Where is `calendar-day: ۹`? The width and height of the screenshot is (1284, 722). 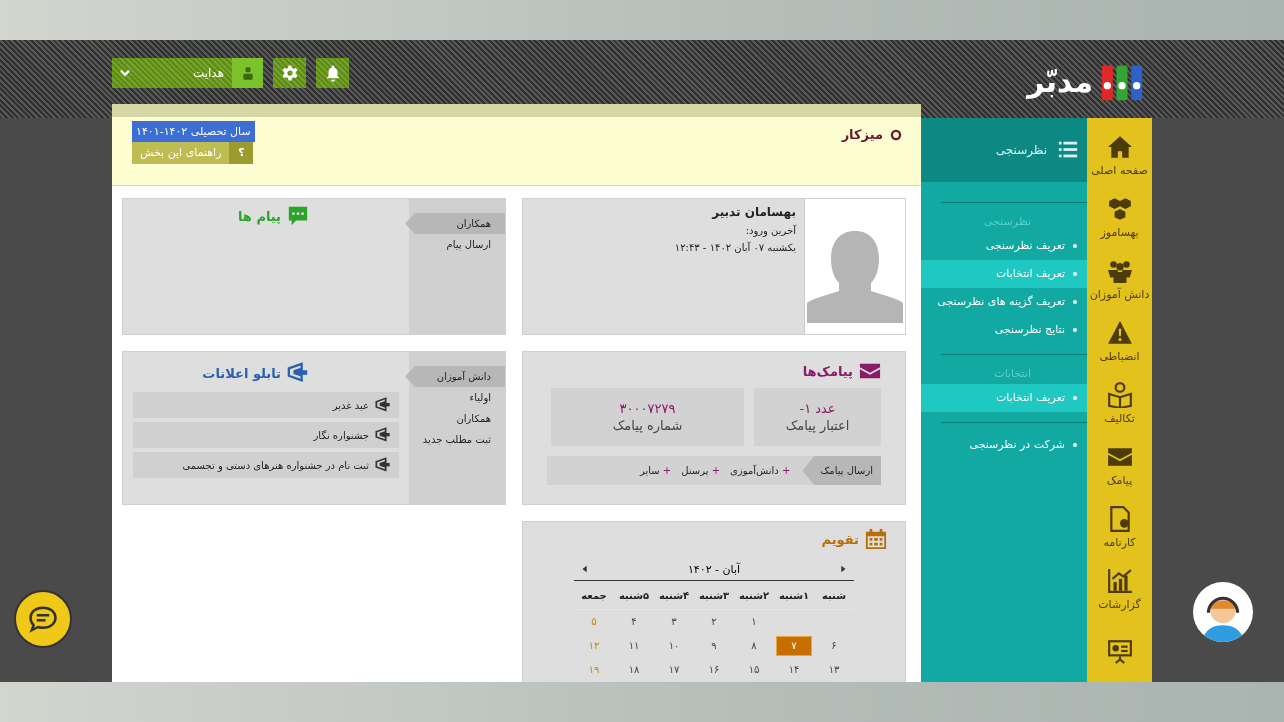
calendar-day: ۹ is located at coordinates (714, 646).